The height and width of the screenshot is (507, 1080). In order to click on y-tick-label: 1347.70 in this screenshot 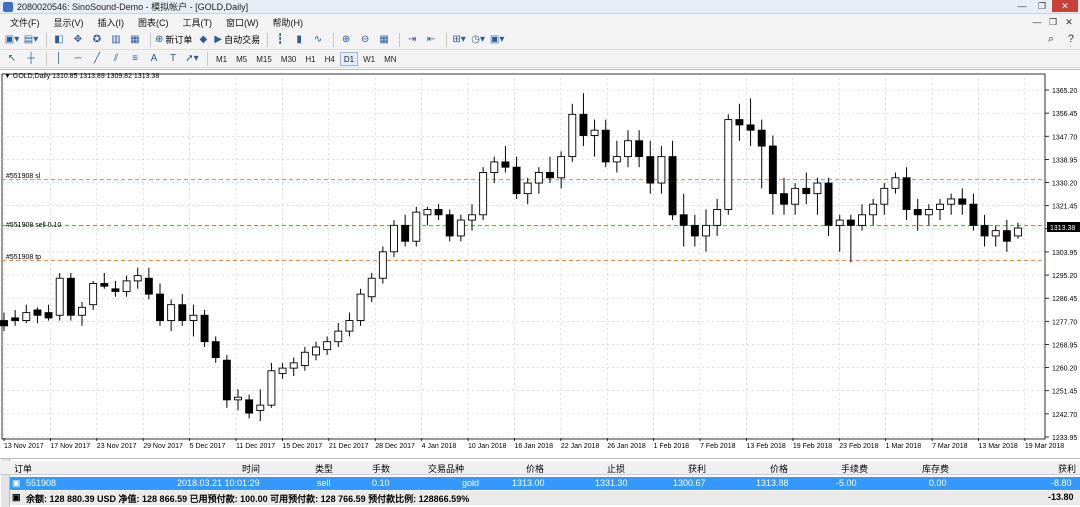, I will do `click(1064, 137)`.